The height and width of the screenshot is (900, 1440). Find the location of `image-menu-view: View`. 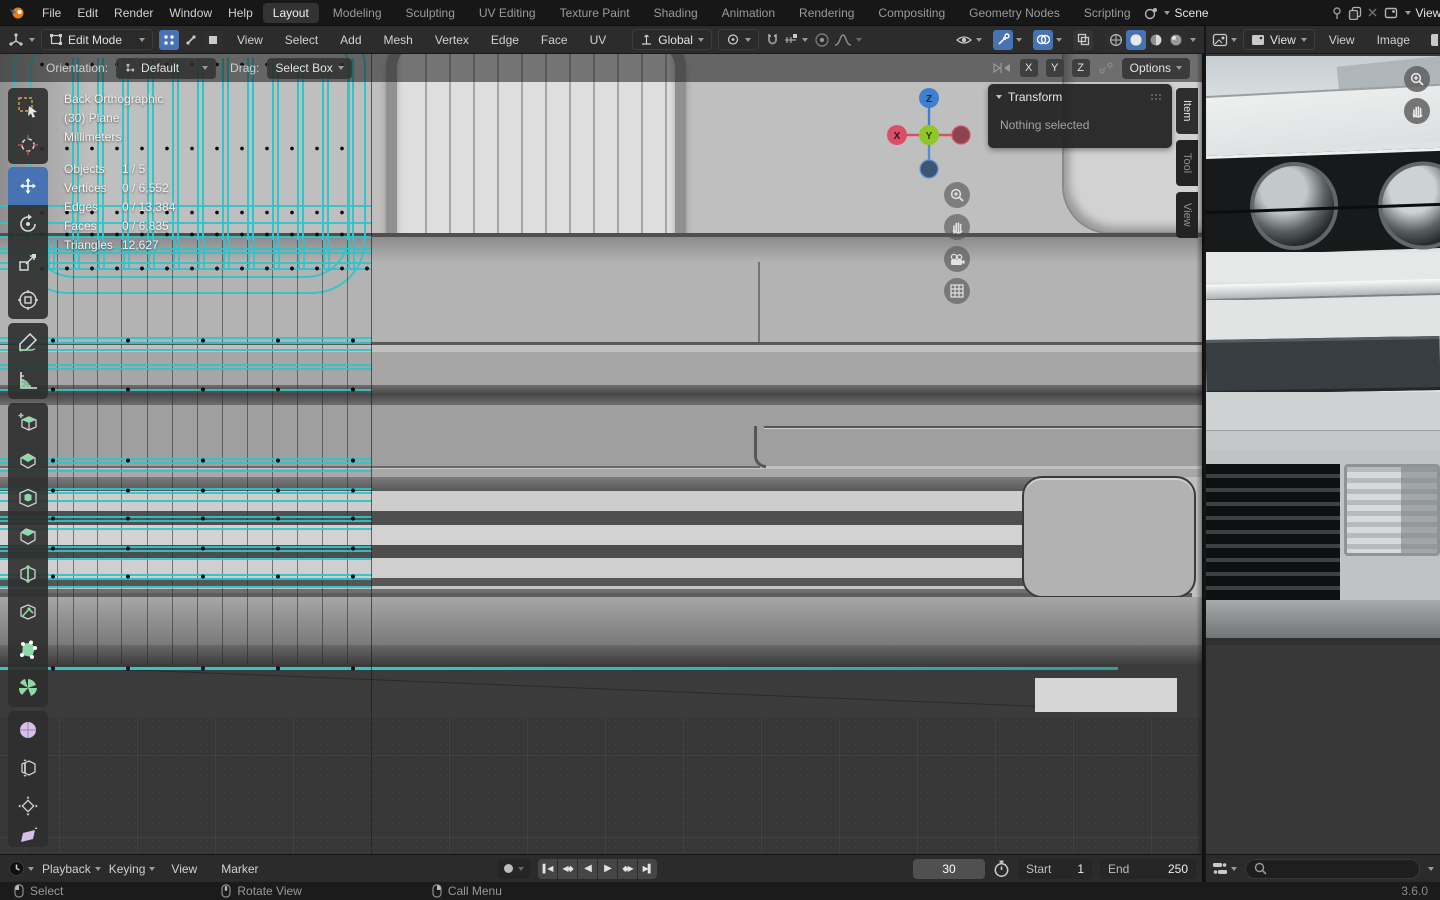

image-menu-view: View is located at coordinates (1342, 40).